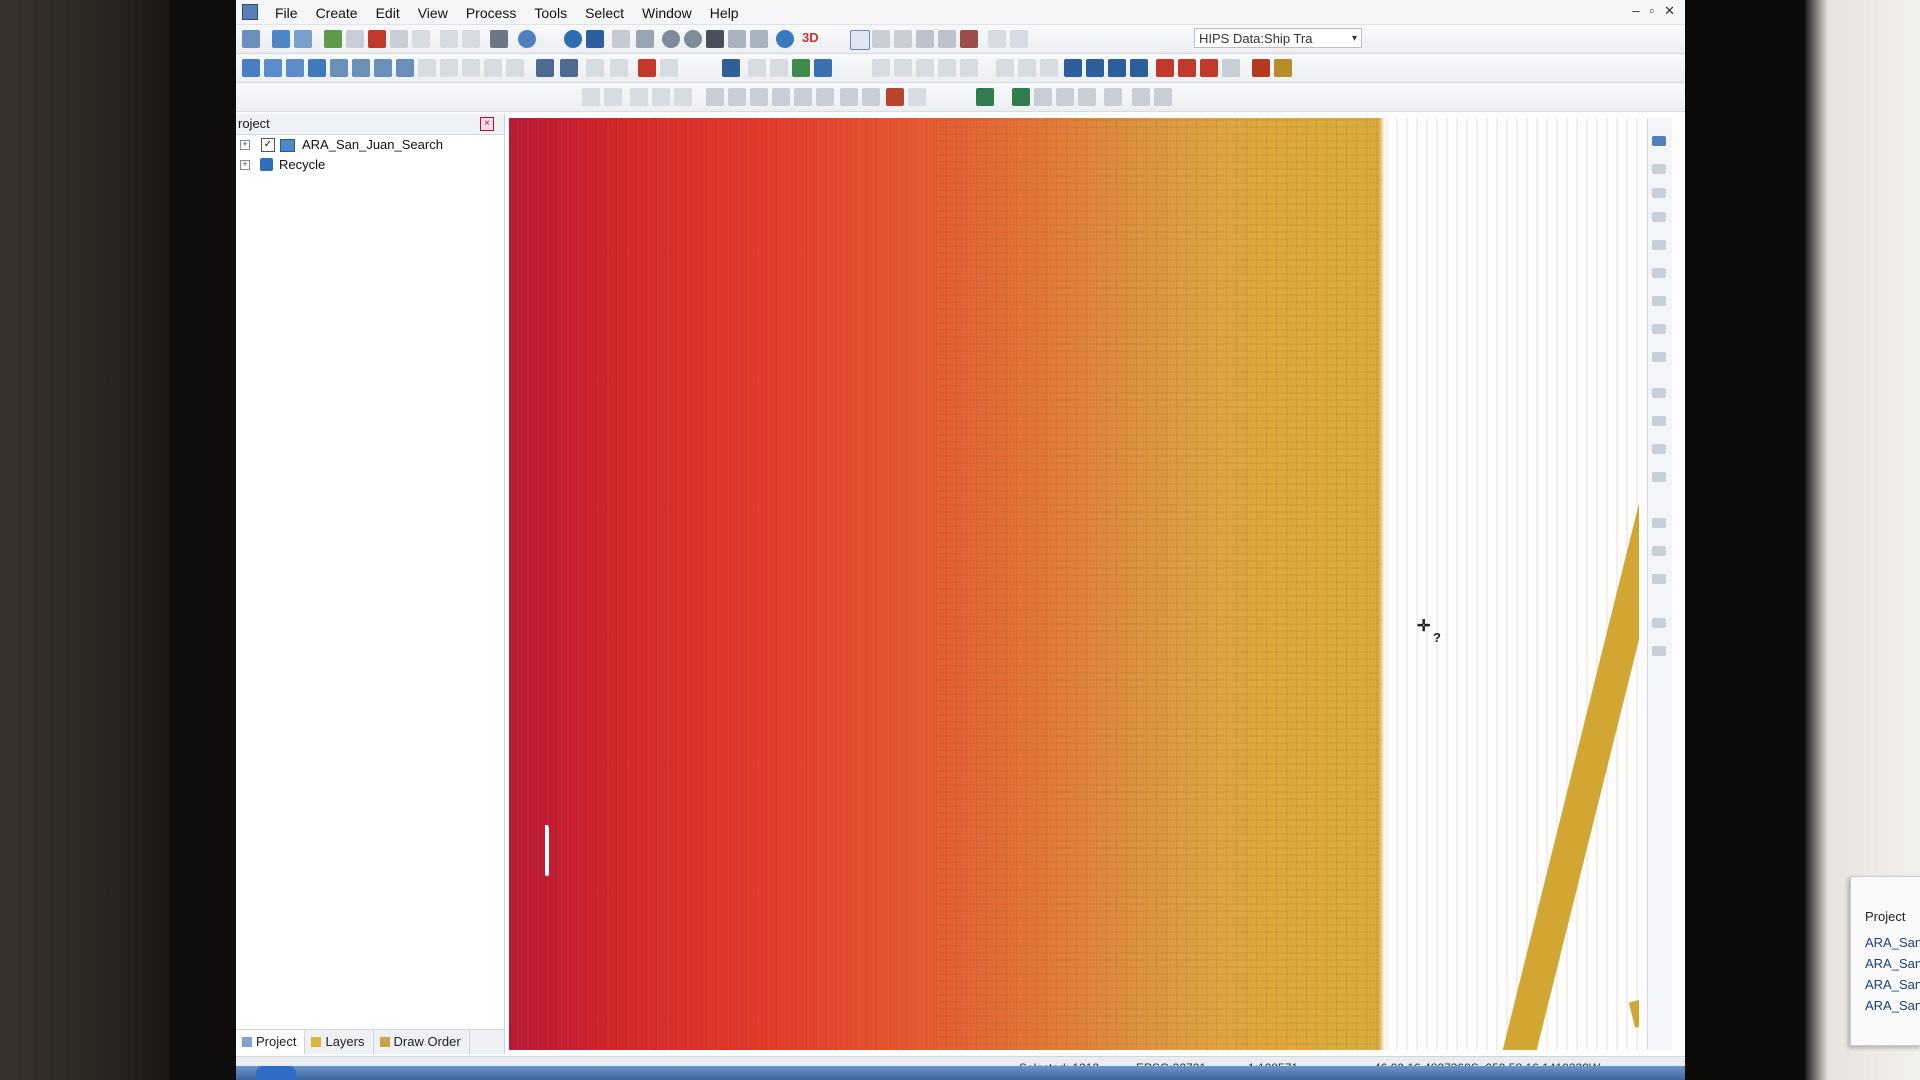 This screenshot has width=1920, height=1080. What do you see at coordinates (333, 39) in the screenshot?
I see `import-icon` at bounding box center [333, 39].